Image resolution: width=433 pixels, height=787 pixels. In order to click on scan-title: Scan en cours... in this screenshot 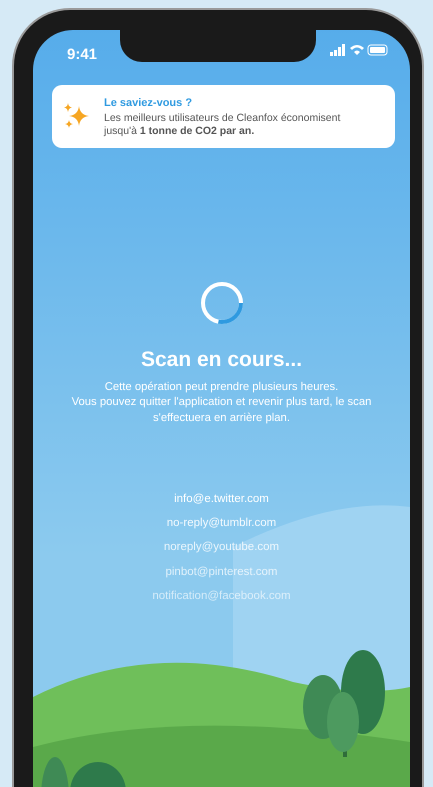, I will do `click(221, 360)`.